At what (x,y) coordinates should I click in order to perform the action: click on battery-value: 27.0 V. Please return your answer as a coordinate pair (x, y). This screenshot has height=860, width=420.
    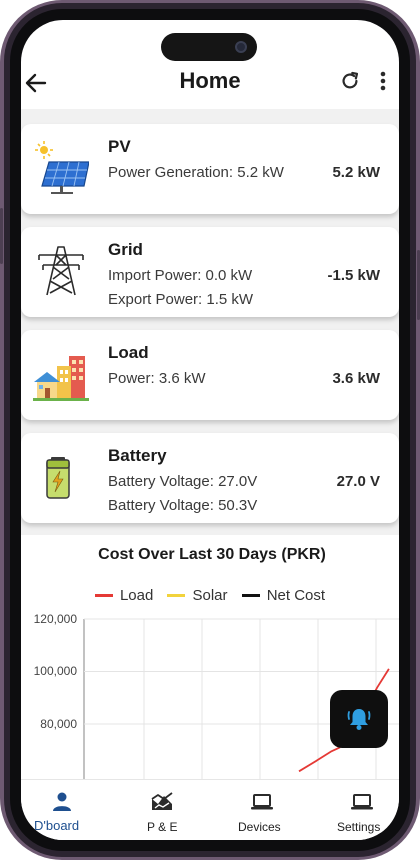
    Looking at the image, I should click on (358, 481).